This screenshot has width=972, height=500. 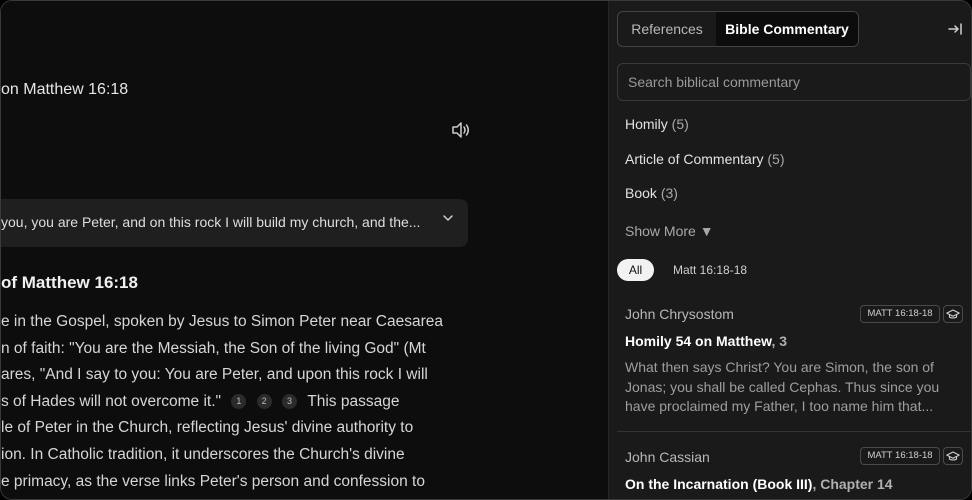 What do you see at coordinates (694, 159) in the screenshot?
I see `filter-label: Article of Commentary` at bounding box center [694, 159].